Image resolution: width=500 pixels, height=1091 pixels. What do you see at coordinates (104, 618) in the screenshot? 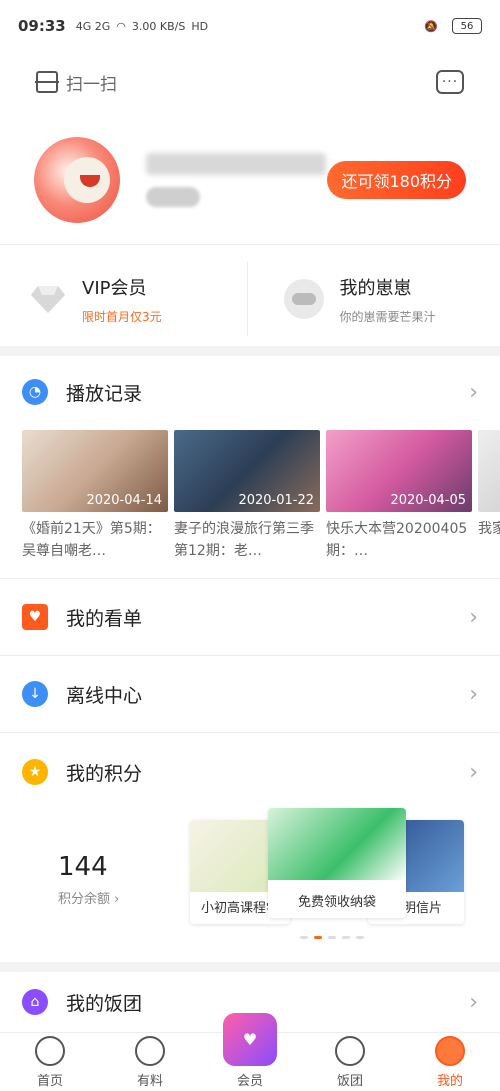
I see `watchlist-label: 我的看单` at bounding box center [104, 618].